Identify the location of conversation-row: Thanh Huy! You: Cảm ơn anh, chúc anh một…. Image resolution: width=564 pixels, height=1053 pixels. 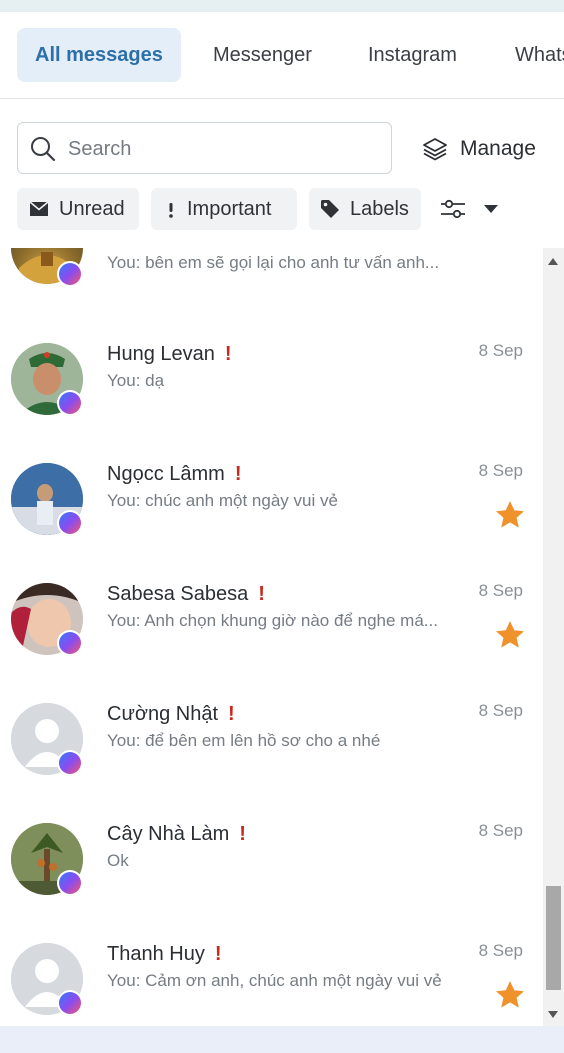
(271, 979).